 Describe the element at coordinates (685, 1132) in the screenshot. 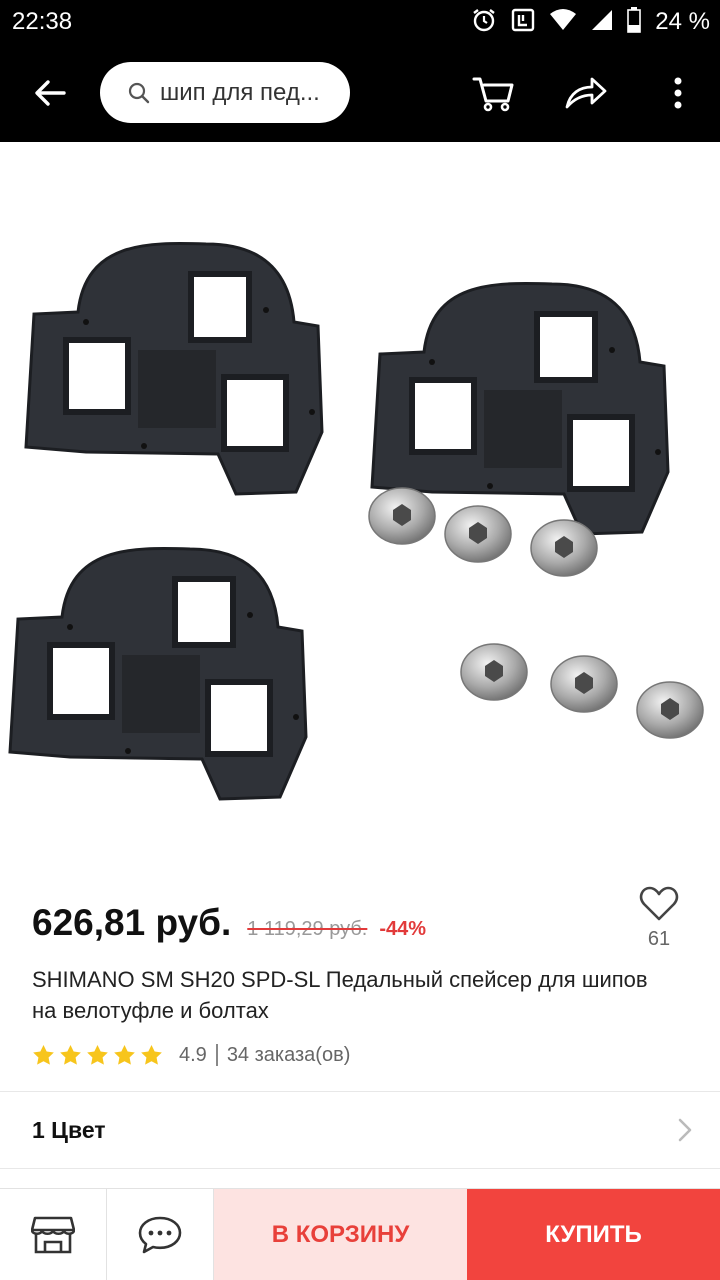

I see `chevron-right-icon` at that location.